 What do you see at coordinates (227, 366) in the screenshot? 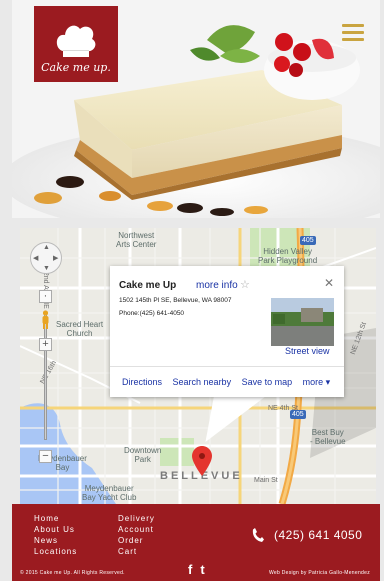
I see `info-divider` at bounding box center [227, 366].